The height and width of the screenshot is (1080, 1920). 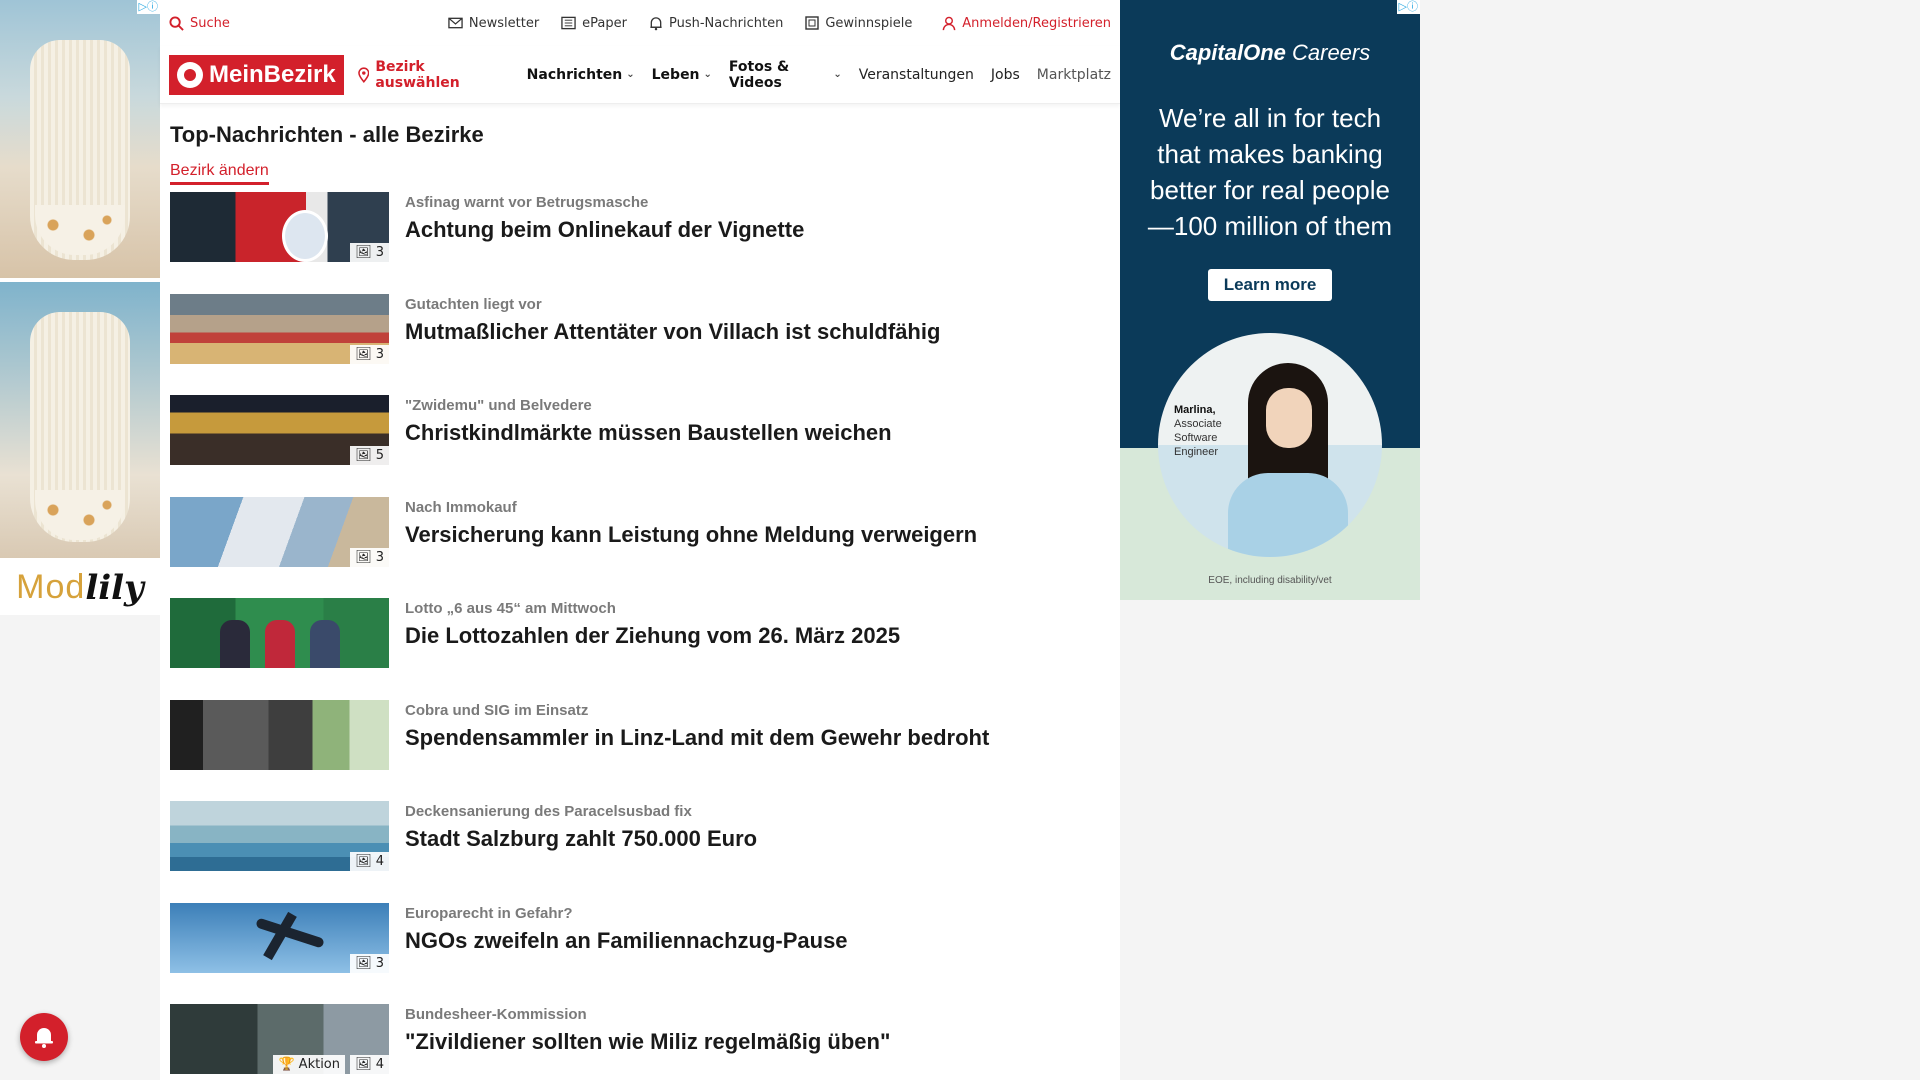 What do you see at coordinates (726, 23) in the screenshot?
I see `push-label: Push-Nachrichten` at bounding box center [726, 23].